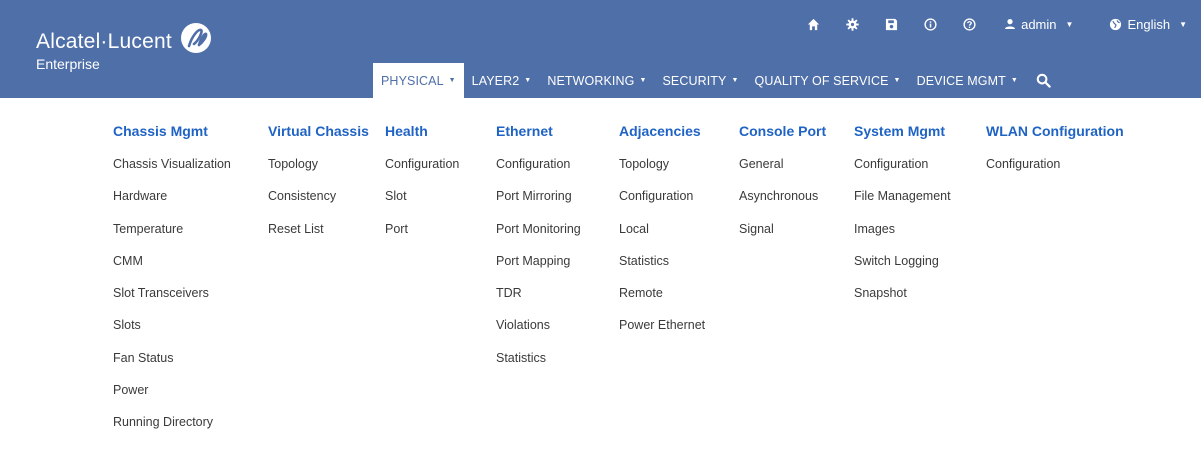  I want to click on menu-link: Port, so click(422, 236).